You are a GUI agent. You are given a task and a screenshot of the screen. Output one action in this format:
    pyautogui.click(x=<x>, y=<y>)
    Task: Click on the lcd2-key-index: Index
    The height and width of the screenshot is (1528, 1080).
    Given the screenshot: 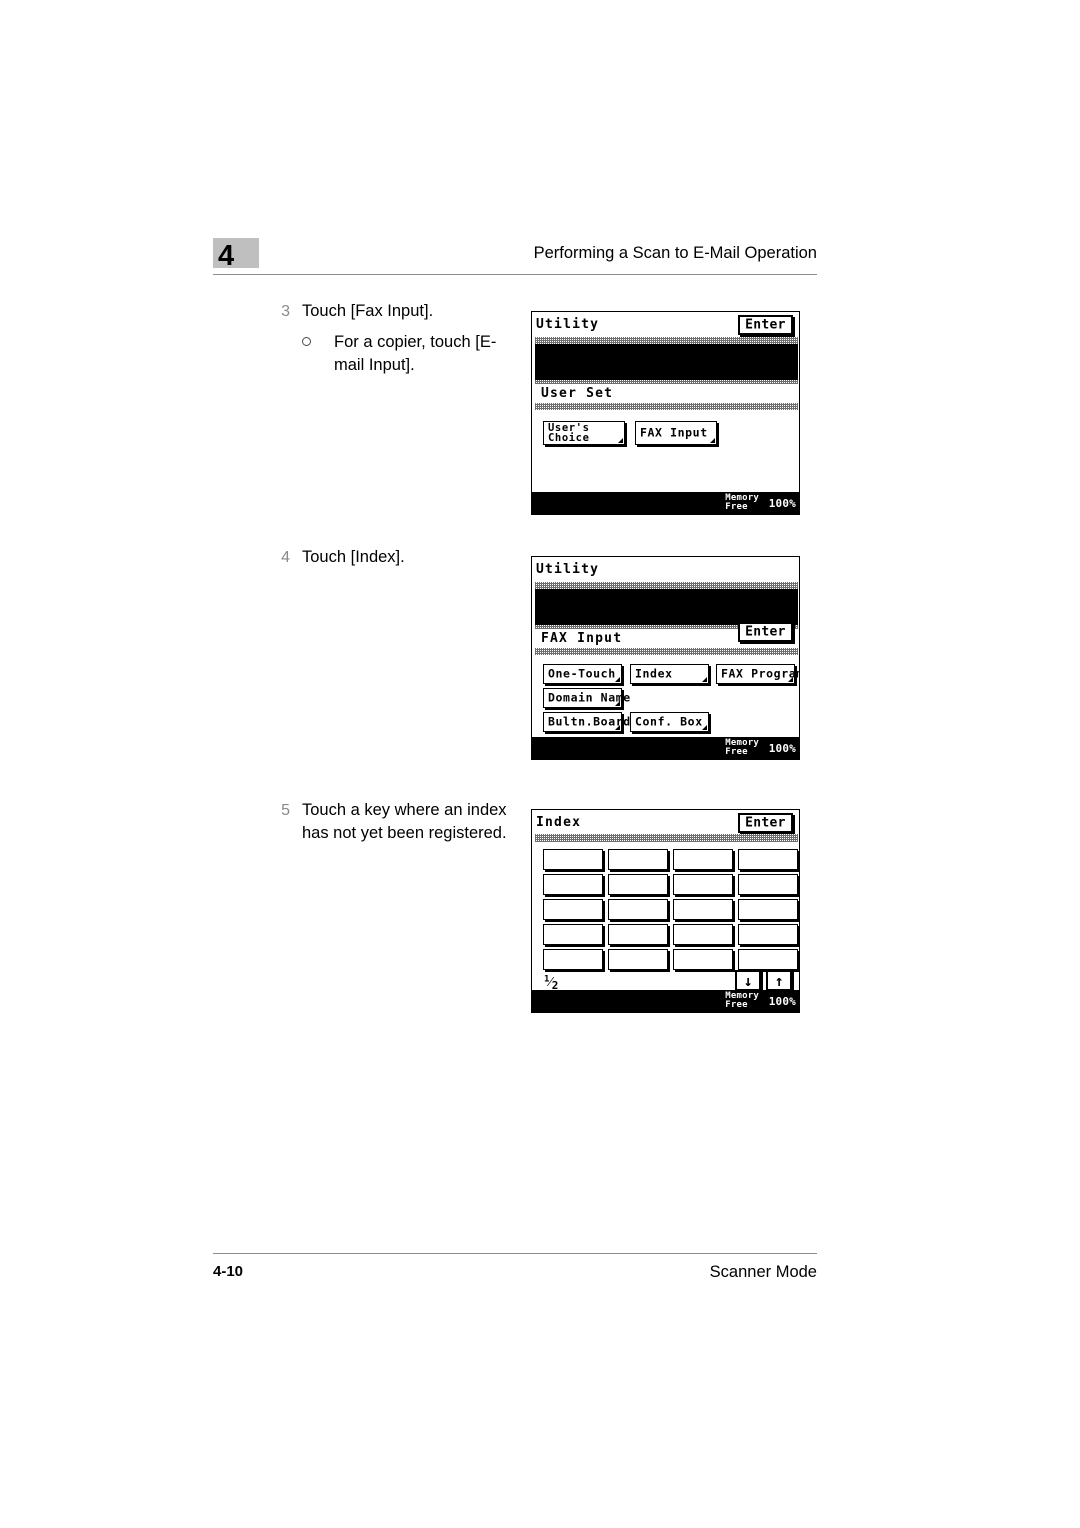 What is the action you would take?
    pyautogui.click(x=669, y=674)
    